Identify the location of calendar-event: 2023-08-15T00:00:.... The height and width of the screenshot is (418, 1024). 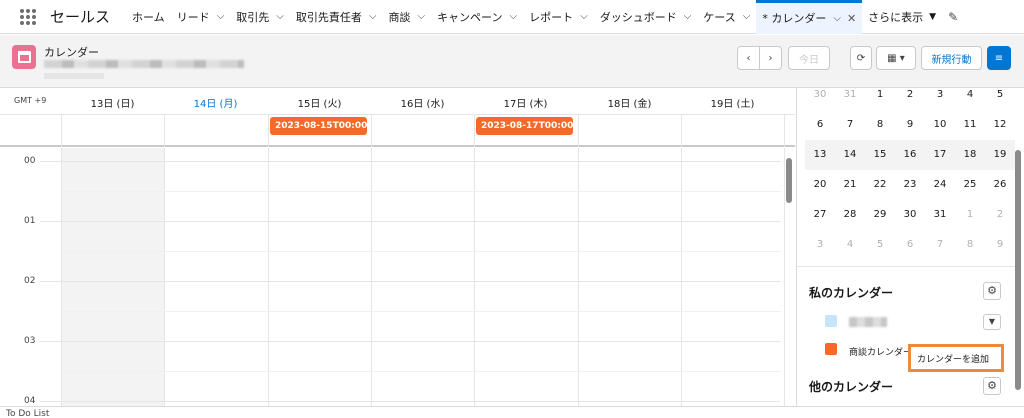
(318, 126).